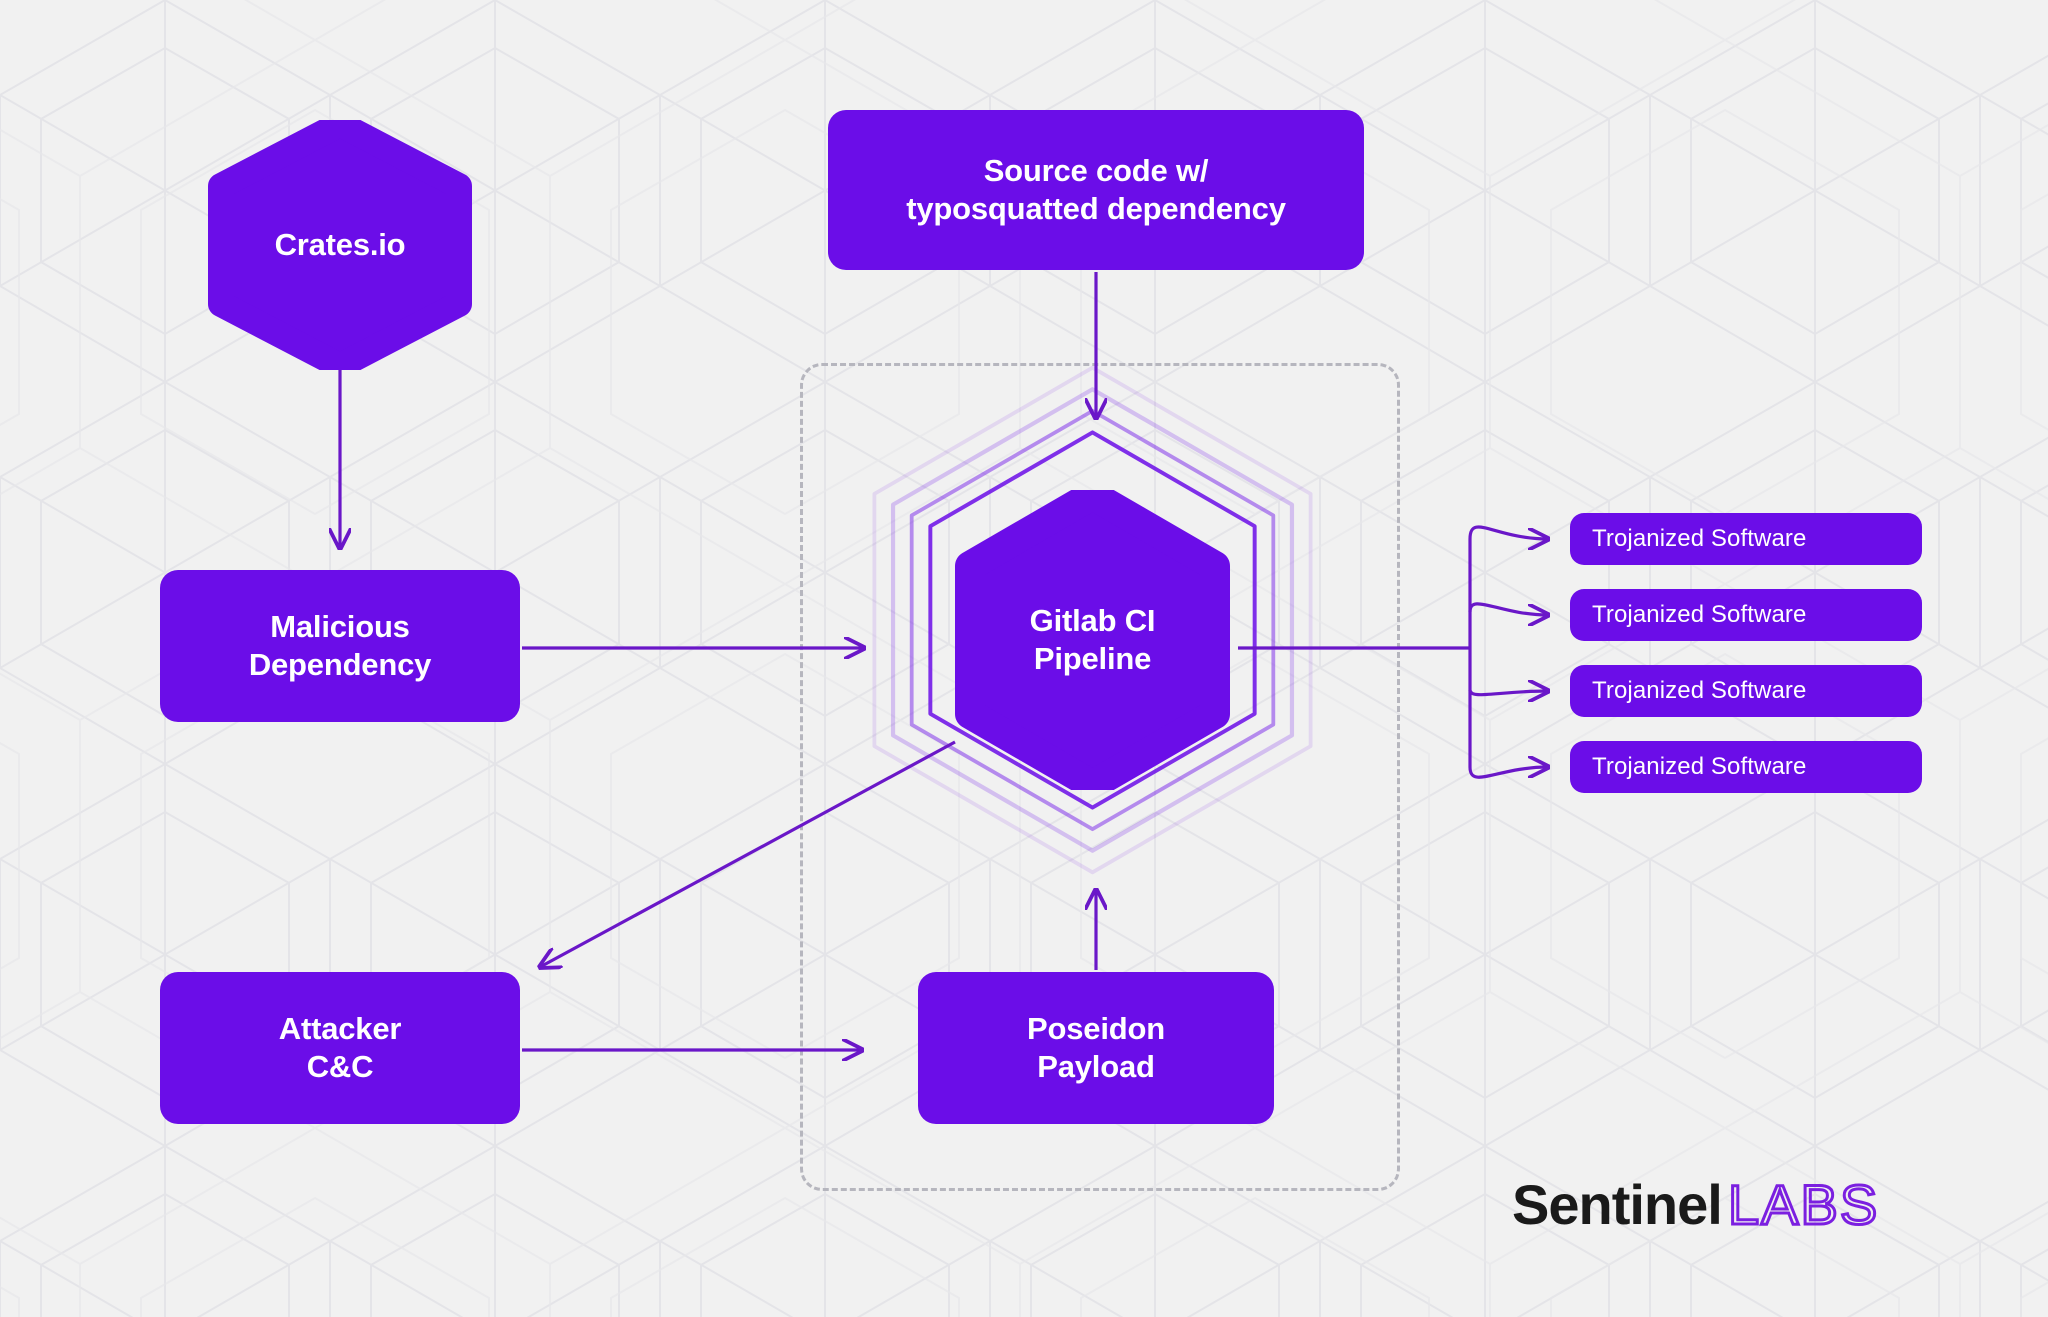  What do you see at coordinates (340, 1066) in the screenshot?
I see `node-attacker-cc-label-line2: C&C` at bounding box center [340, 1066].